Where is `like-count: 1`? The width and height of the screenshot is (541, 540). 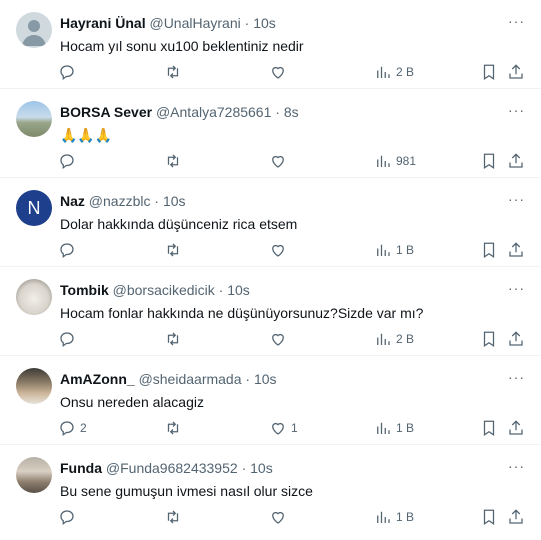
like-count: 1 is located at coordinates (294, 428).